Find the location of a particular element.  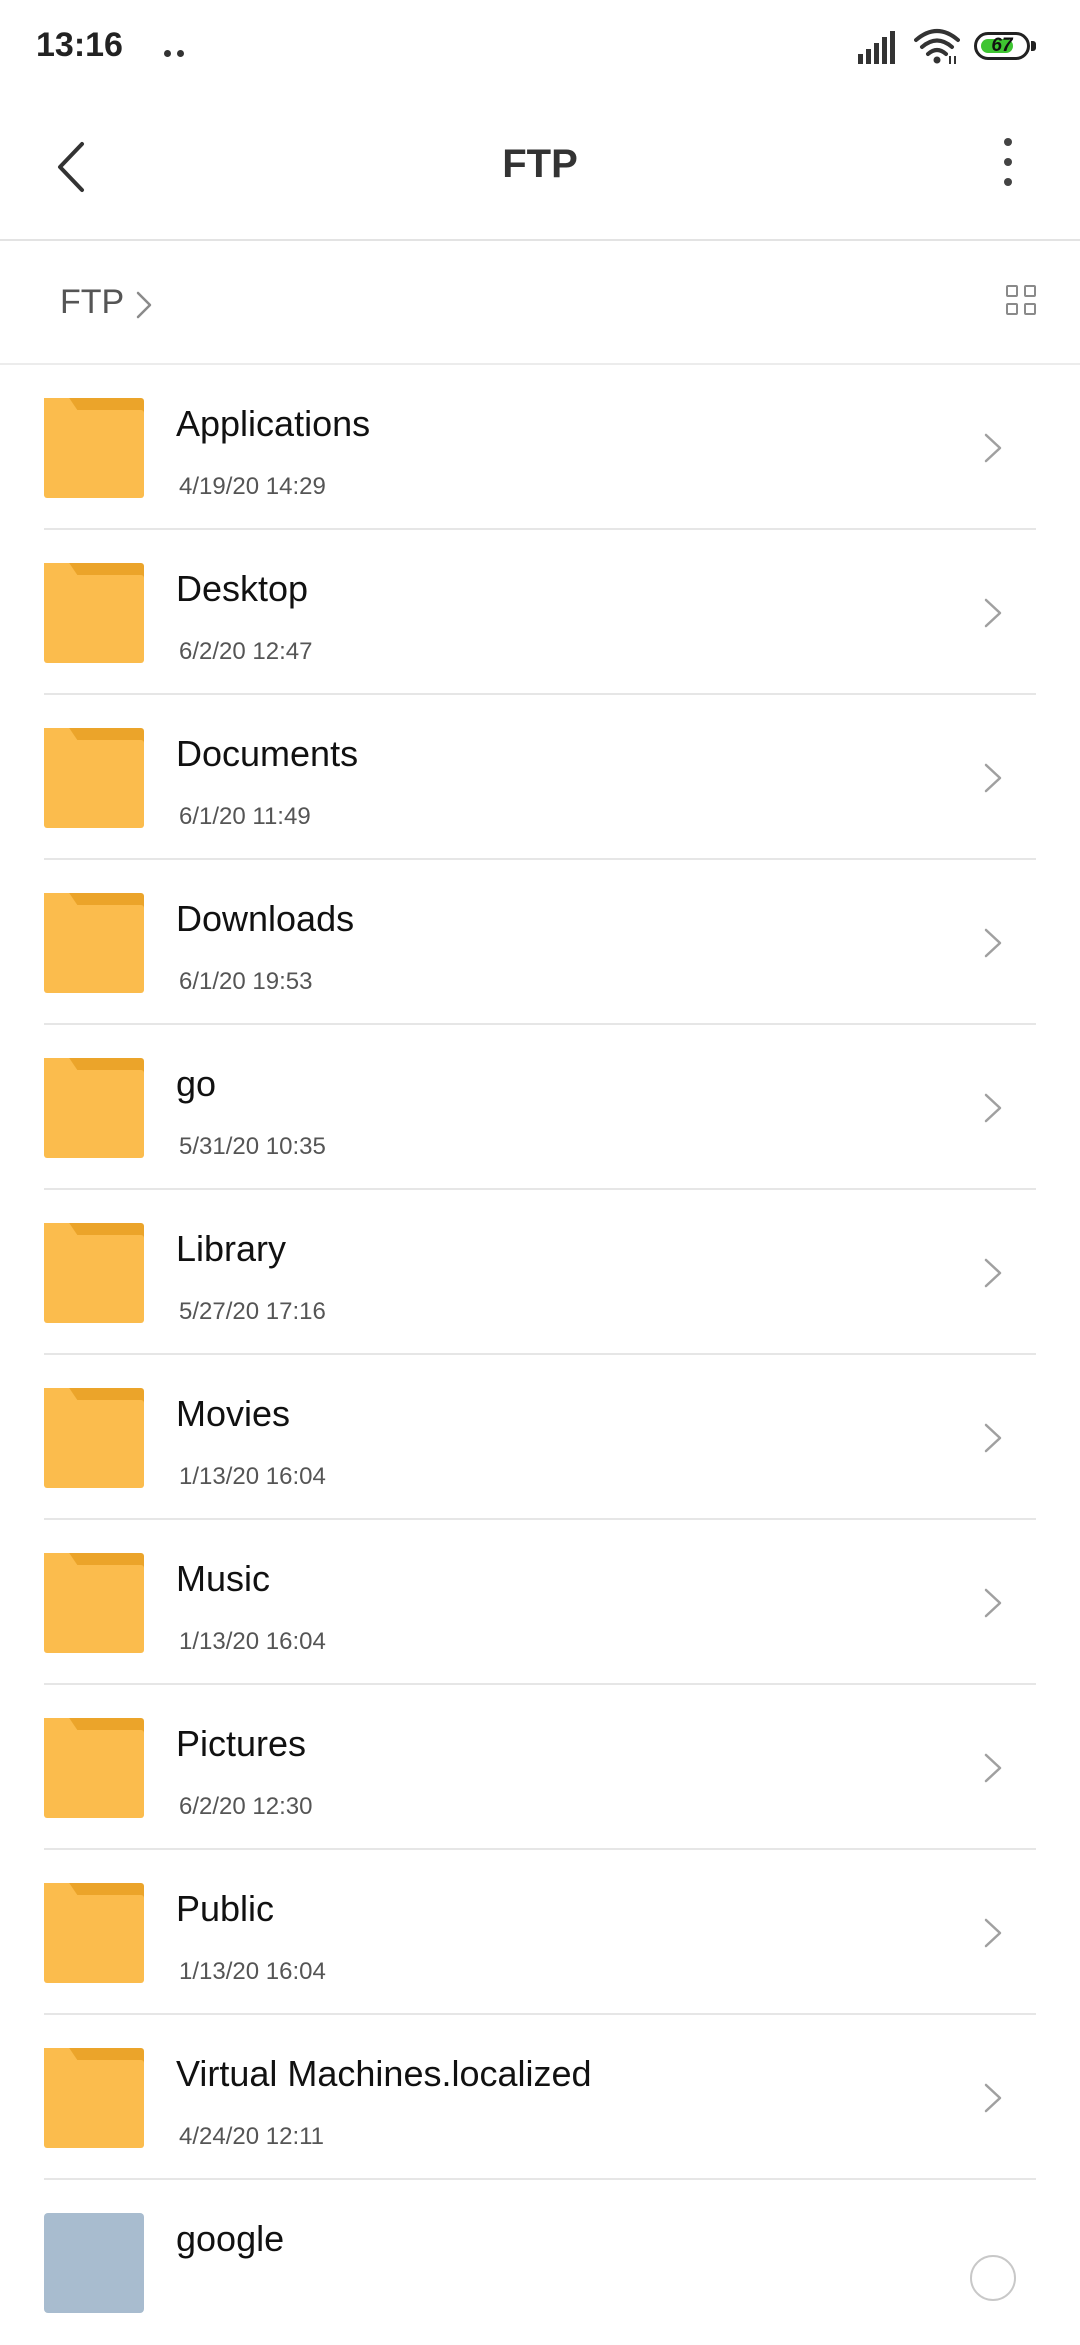

file-name: Music is located at coordinates (223, 1578).